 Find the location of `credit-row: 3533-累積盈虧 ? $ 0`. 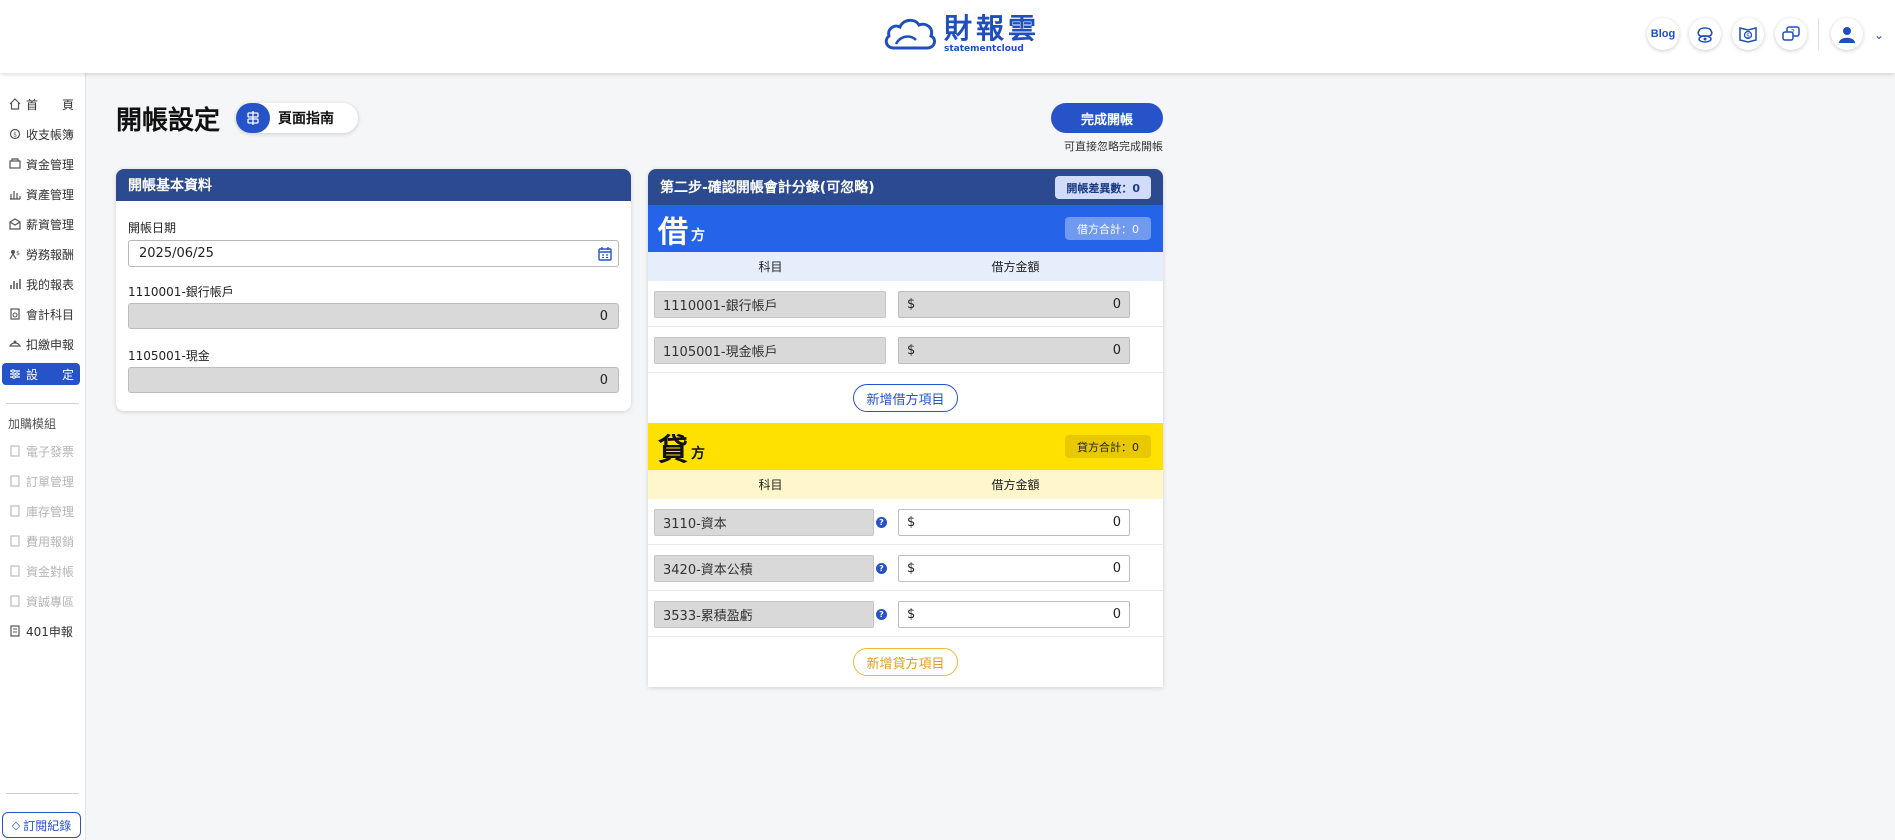

credit-row: 3533-累積盈虧 ? $ 0 is located at coordinates (905, 614).